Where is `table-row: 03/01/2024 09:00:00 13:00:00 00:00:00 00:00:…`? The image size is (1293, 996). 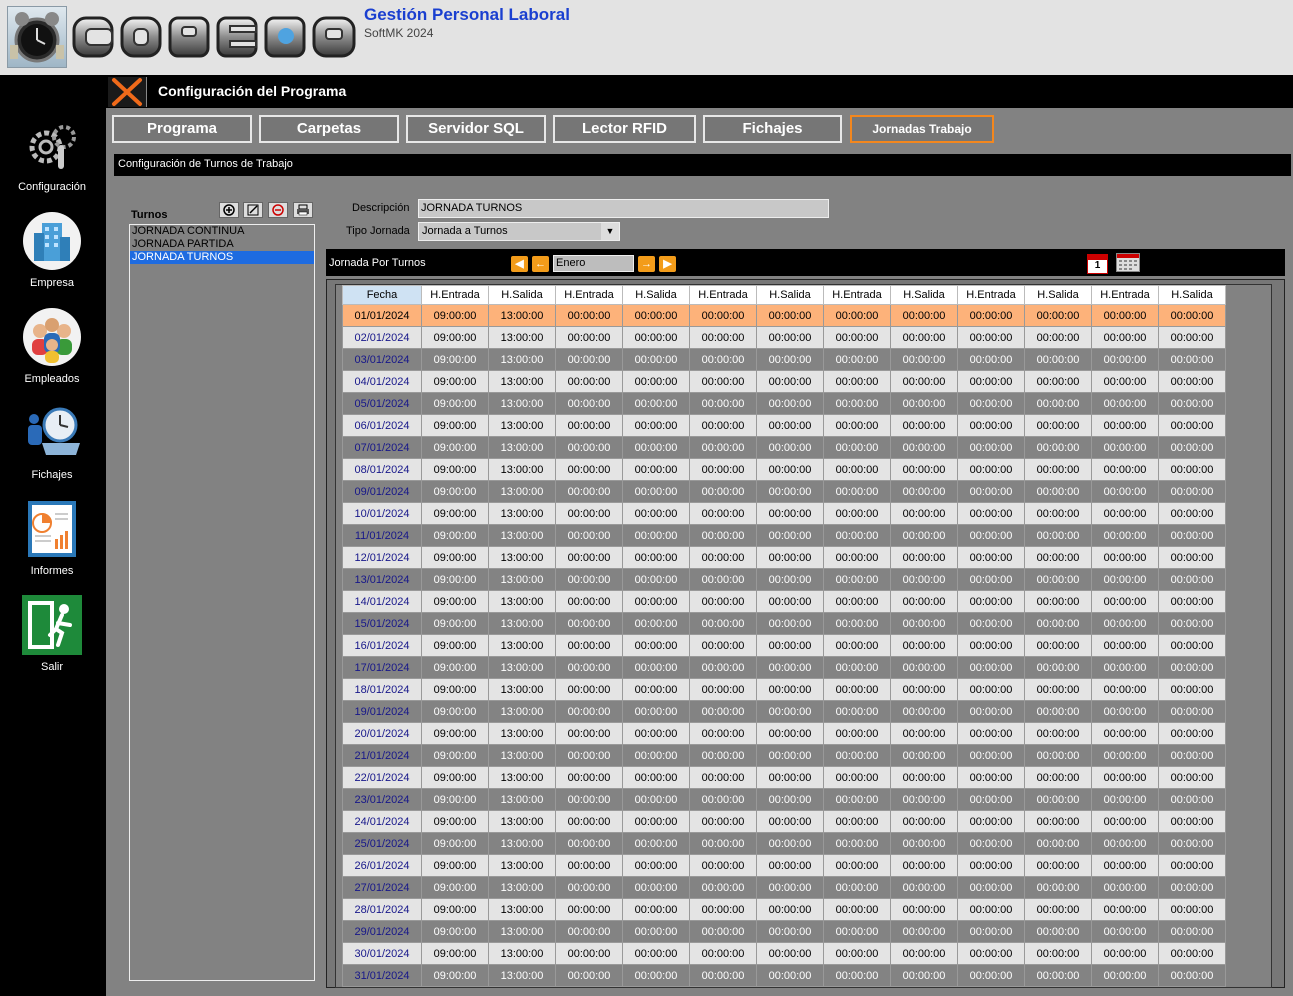
table-row: 03/01/2024 09:00:00 13:00:00 00:00:00 00:00:… is located at coordinates (784, 359).